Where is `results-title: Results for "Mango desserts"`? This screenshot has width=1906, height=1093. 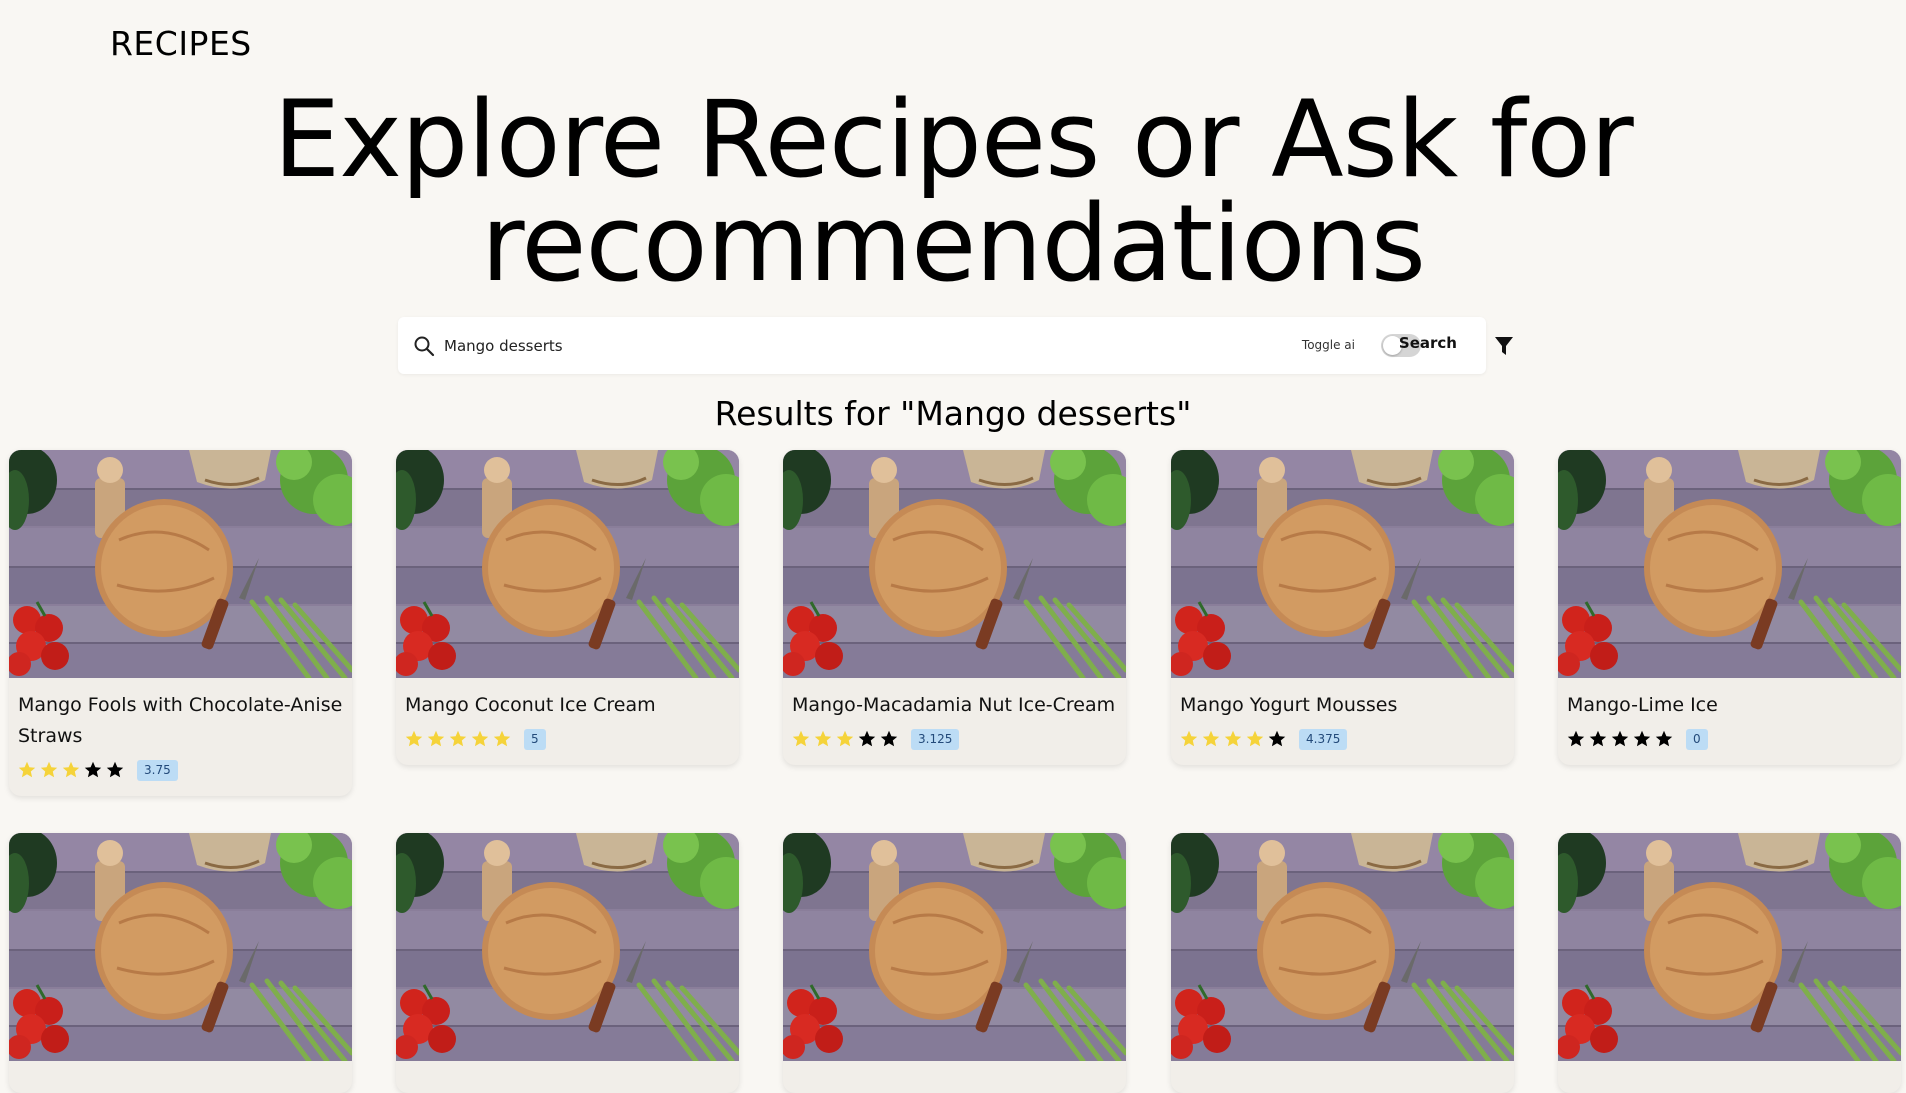 results-title: Results for "Mango desserts" is located at coordinates (953, 413).